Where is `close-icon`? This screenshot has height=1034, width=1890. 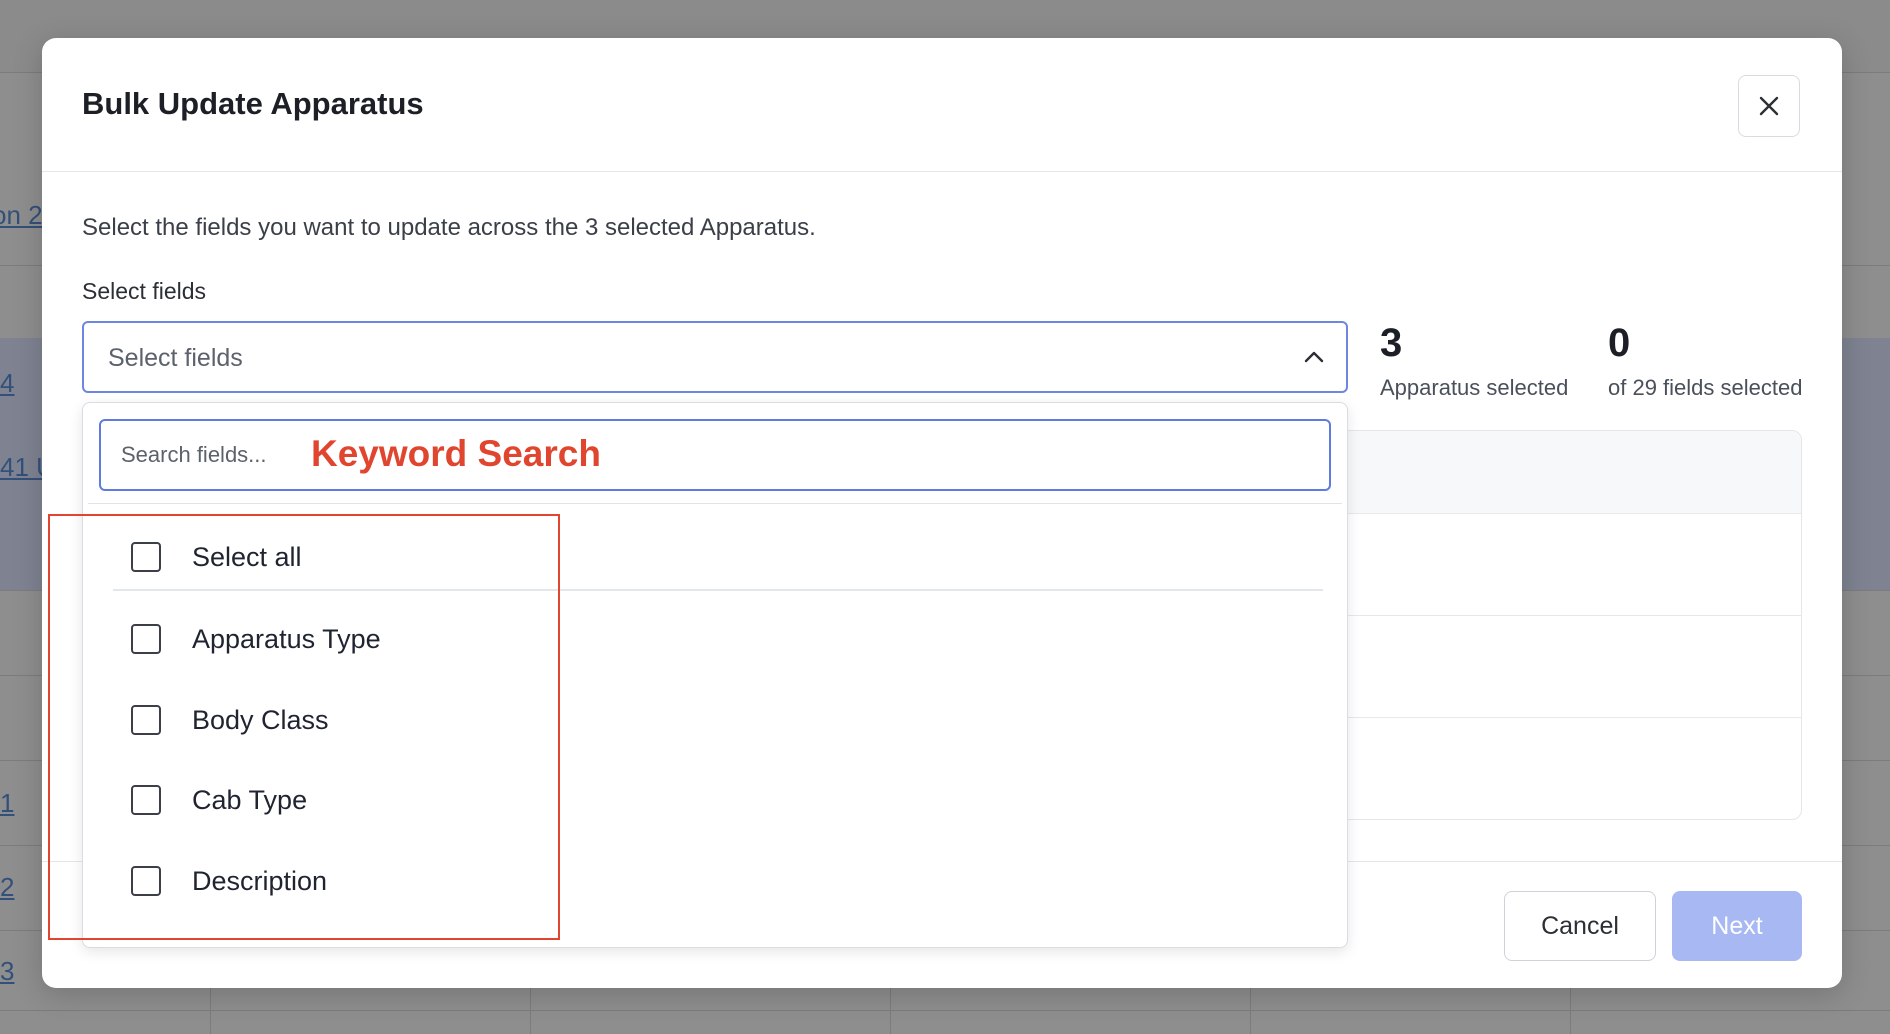
close-icon is located at coordinates (1769, 106).